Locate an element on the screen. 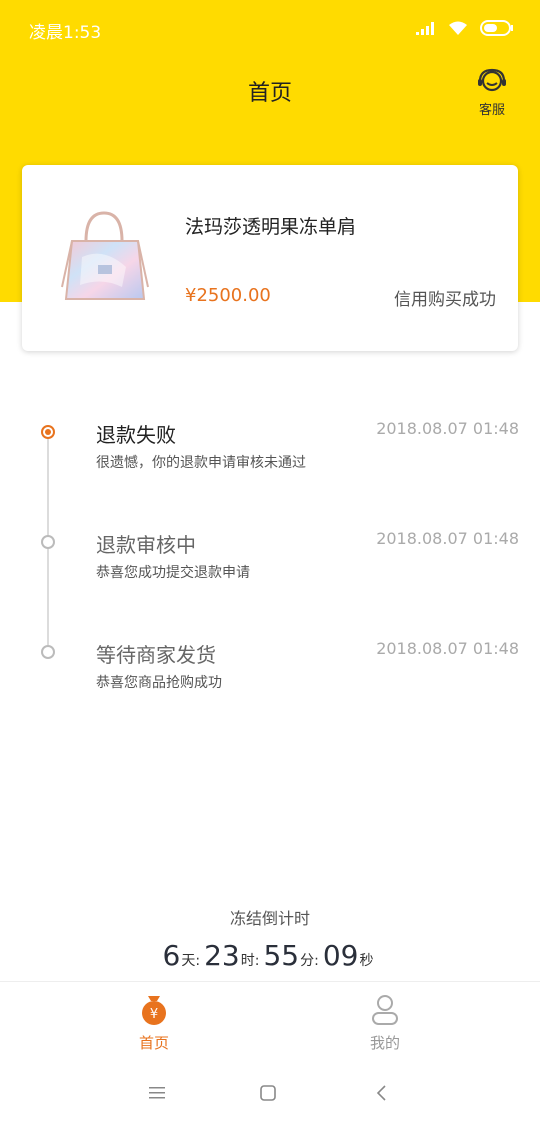 Image resolution: width=540 pixels, height=1124 pixels. freeze-countdown: 冻结倒计时 6 天: 23 时: 55 分: 09 秒 is located at coordinates (270, 938).